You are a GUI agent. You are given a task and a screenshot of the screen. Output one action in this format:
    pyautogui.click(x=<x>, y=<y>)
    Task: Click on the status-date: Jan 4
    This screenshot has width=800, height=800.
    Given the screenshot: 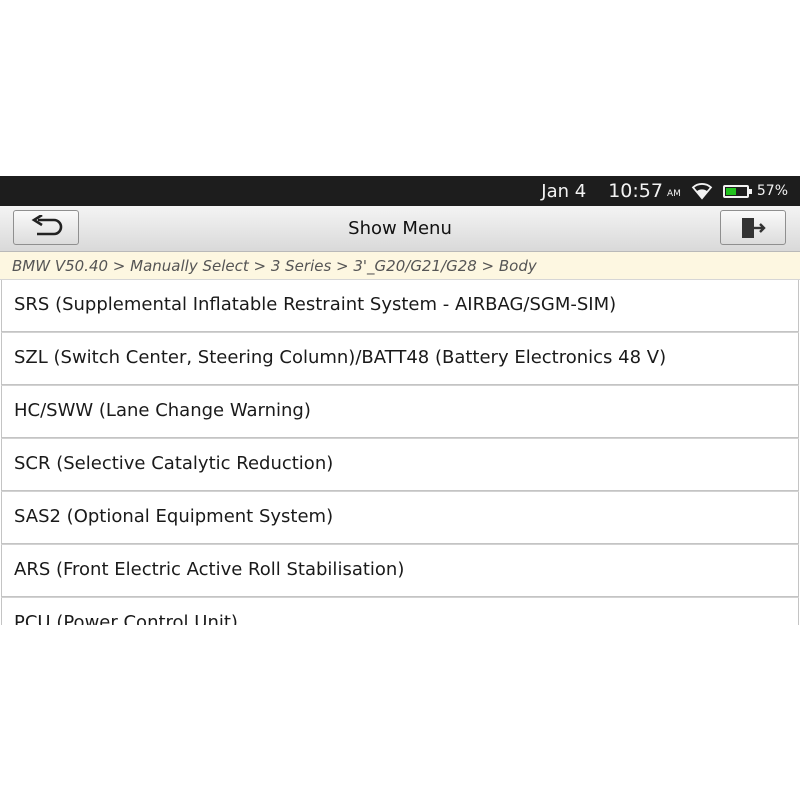 What is the action you would take?
    pyautogui.click(x=564, y=191)
    